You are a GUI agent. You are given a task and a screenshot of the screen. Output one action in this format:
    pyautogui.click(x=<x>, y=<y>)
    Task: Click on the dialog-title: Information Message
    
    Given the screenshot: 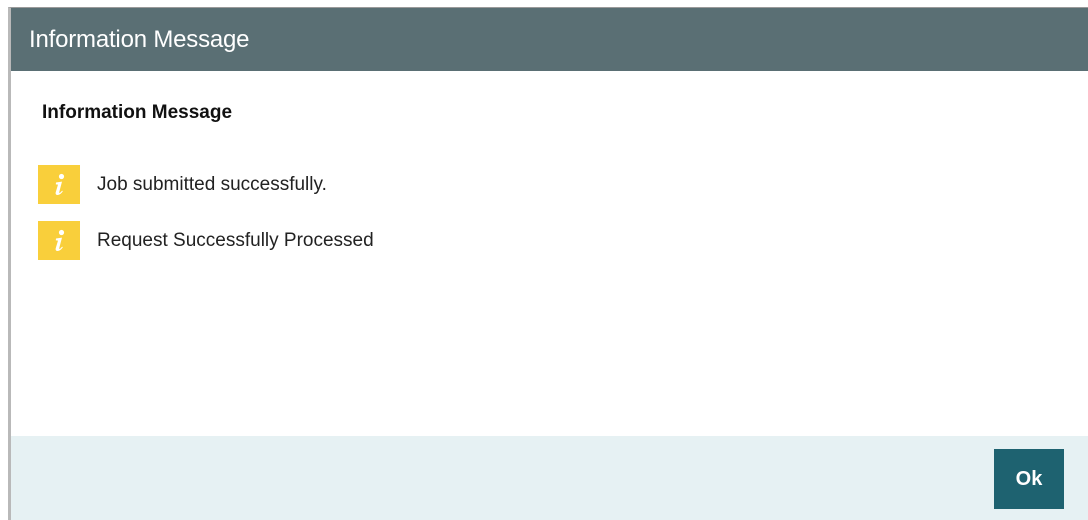 What is the action you would take?
    pyautogui.click(x=139, y=39)
    